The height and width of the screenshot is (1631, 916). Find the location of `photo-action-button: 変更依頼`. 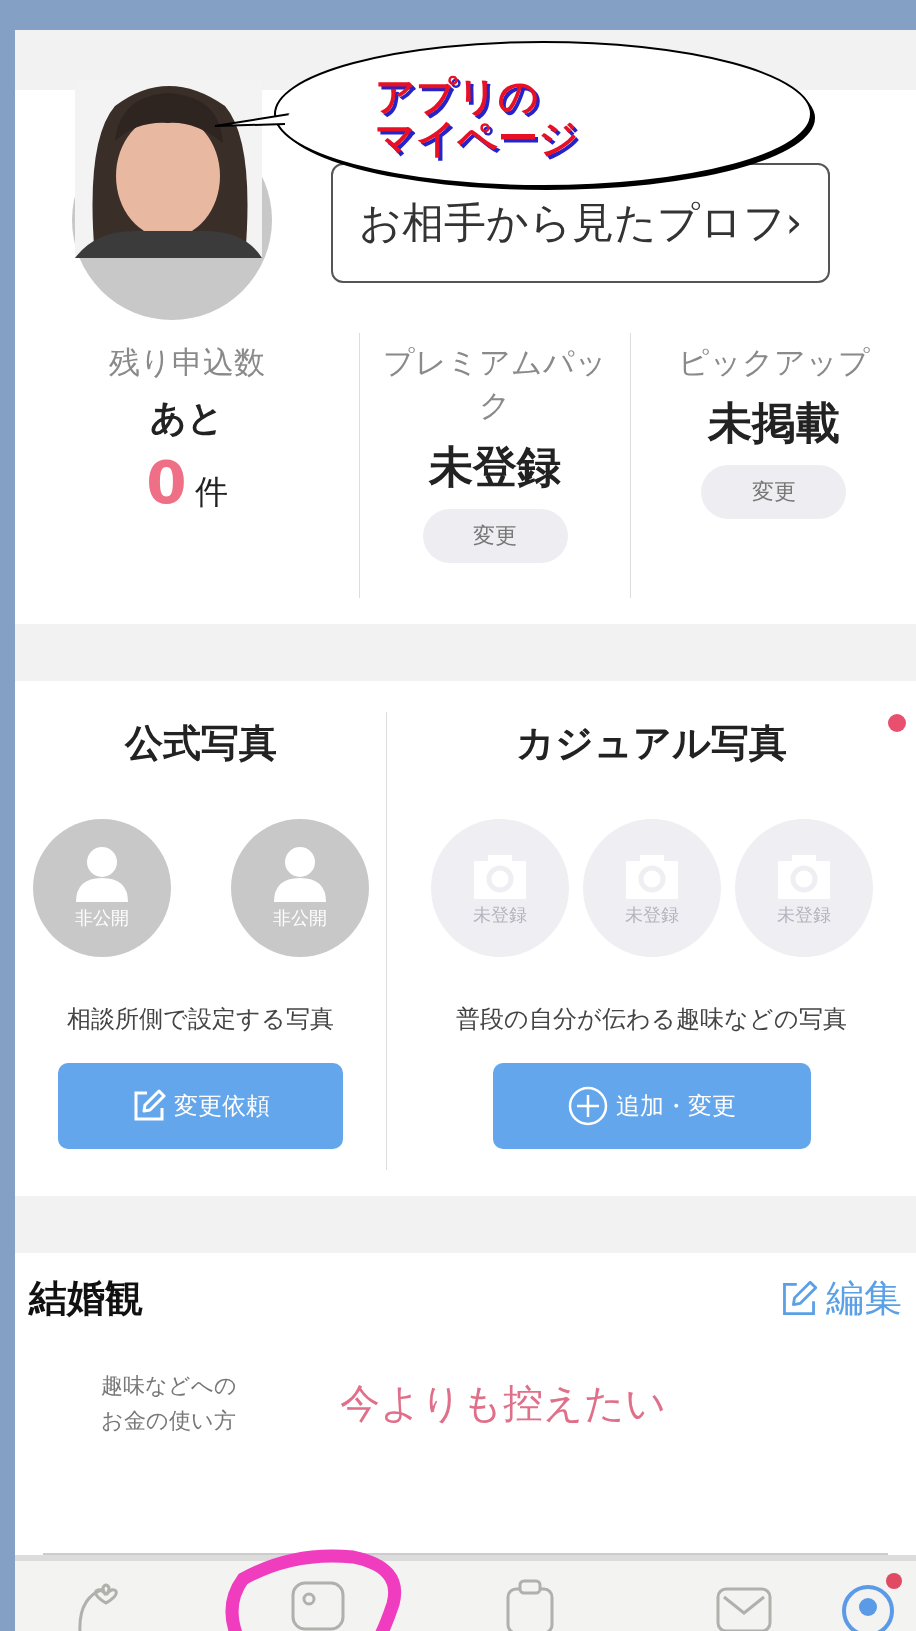

photo-action-button: 変更依頼 is located at coordinates (200, 1106).